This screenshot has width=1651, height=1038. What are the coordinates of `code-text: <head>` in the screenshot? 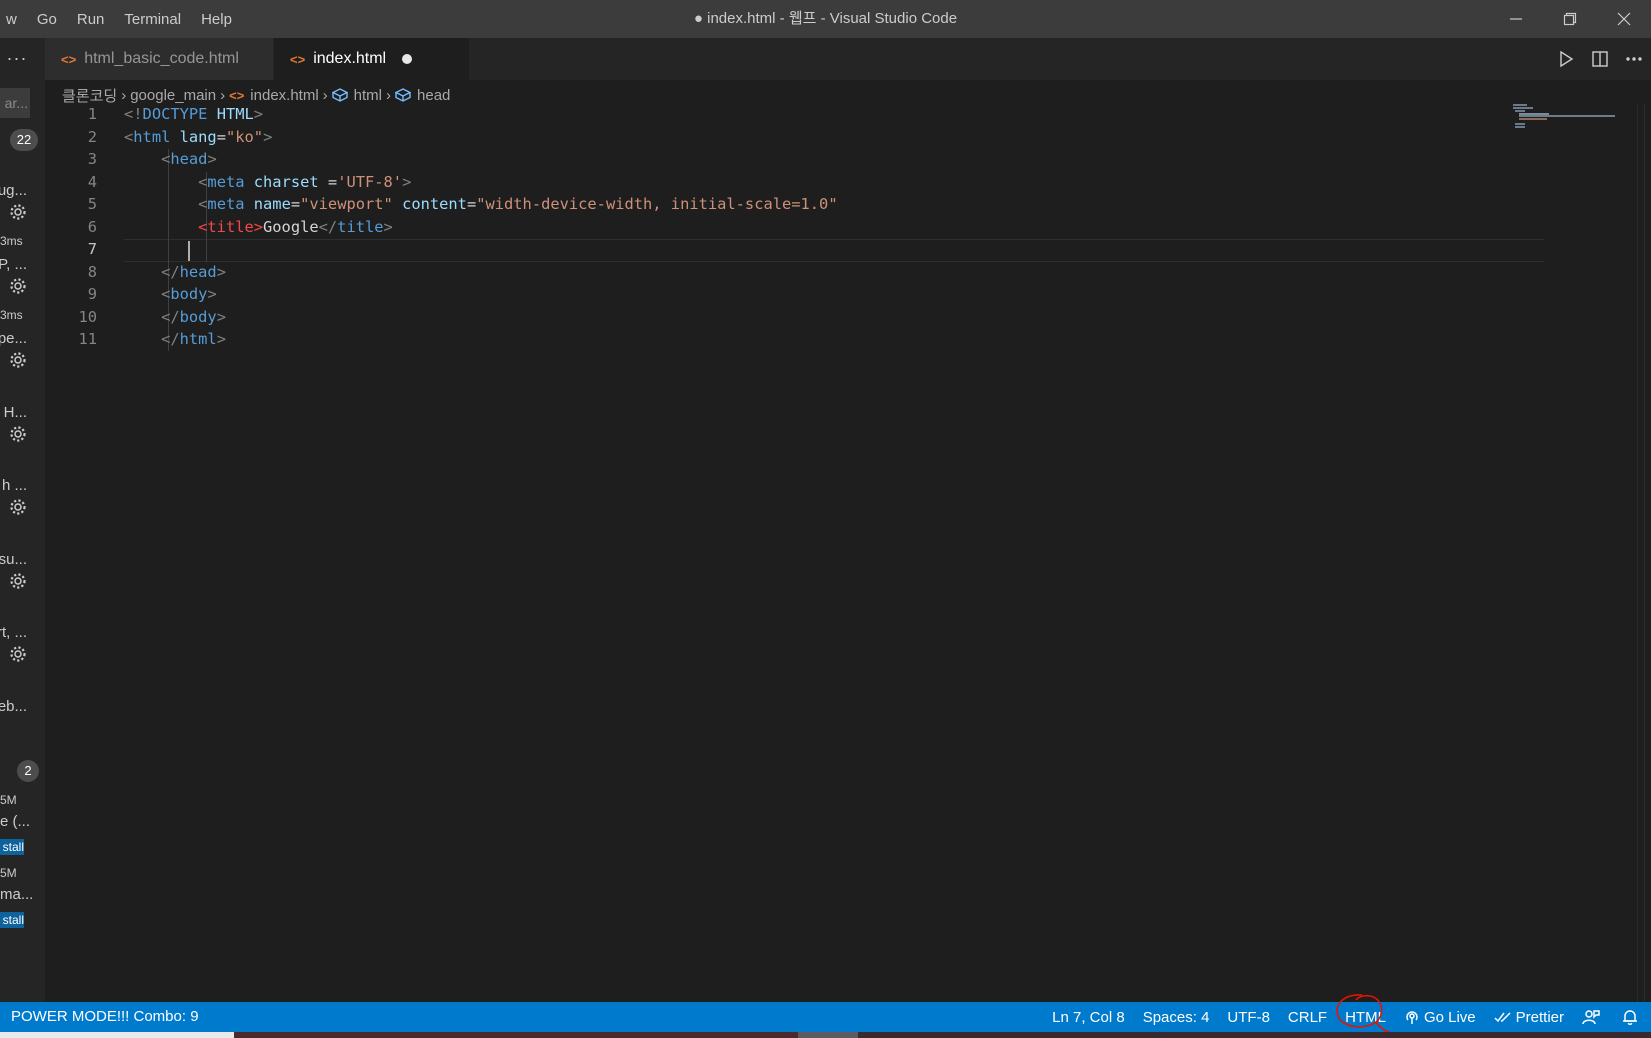 It's located at (170, 159).